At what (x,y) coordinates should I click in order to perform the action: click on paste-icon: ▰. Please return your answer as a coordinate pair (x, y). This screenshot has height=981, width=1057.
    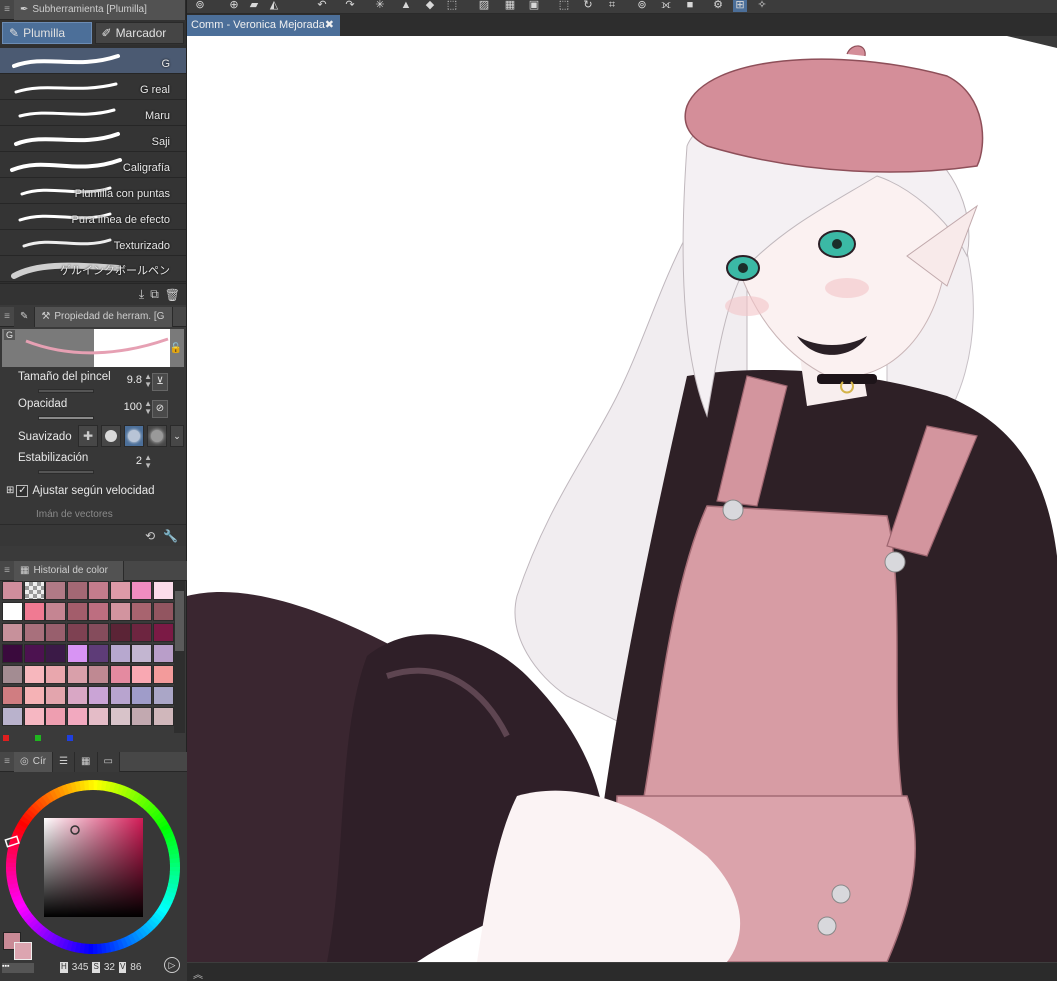
    Looking at the image, I should click on (254, 6).